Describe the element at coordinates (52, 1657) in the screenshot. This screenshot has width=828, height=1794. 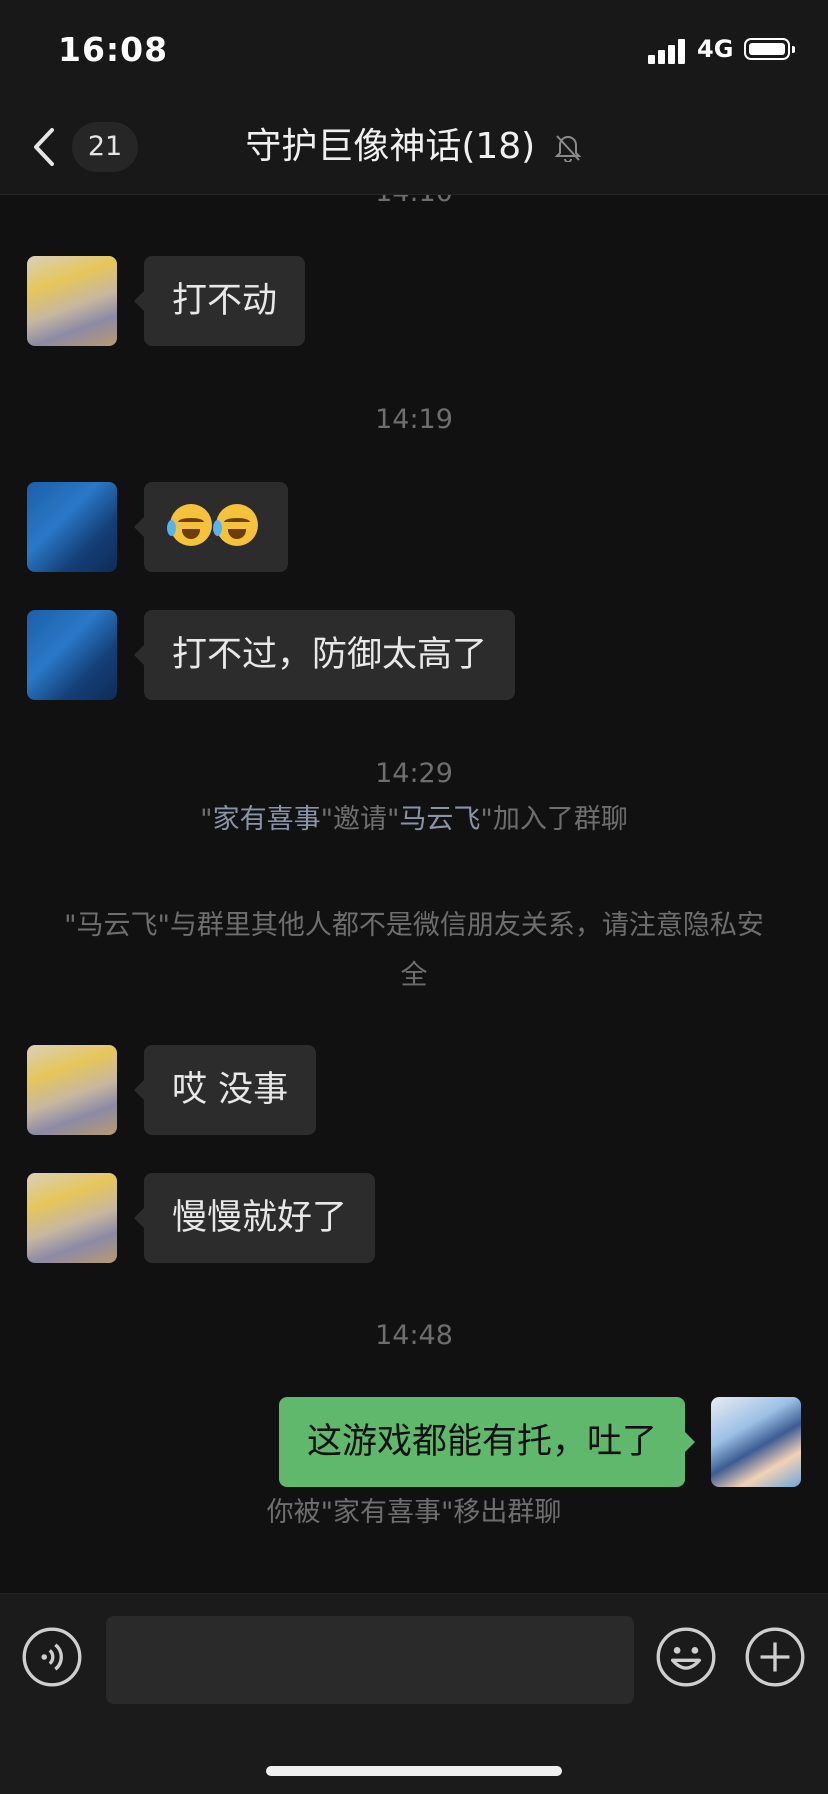
I see `voice-icon` at that location.